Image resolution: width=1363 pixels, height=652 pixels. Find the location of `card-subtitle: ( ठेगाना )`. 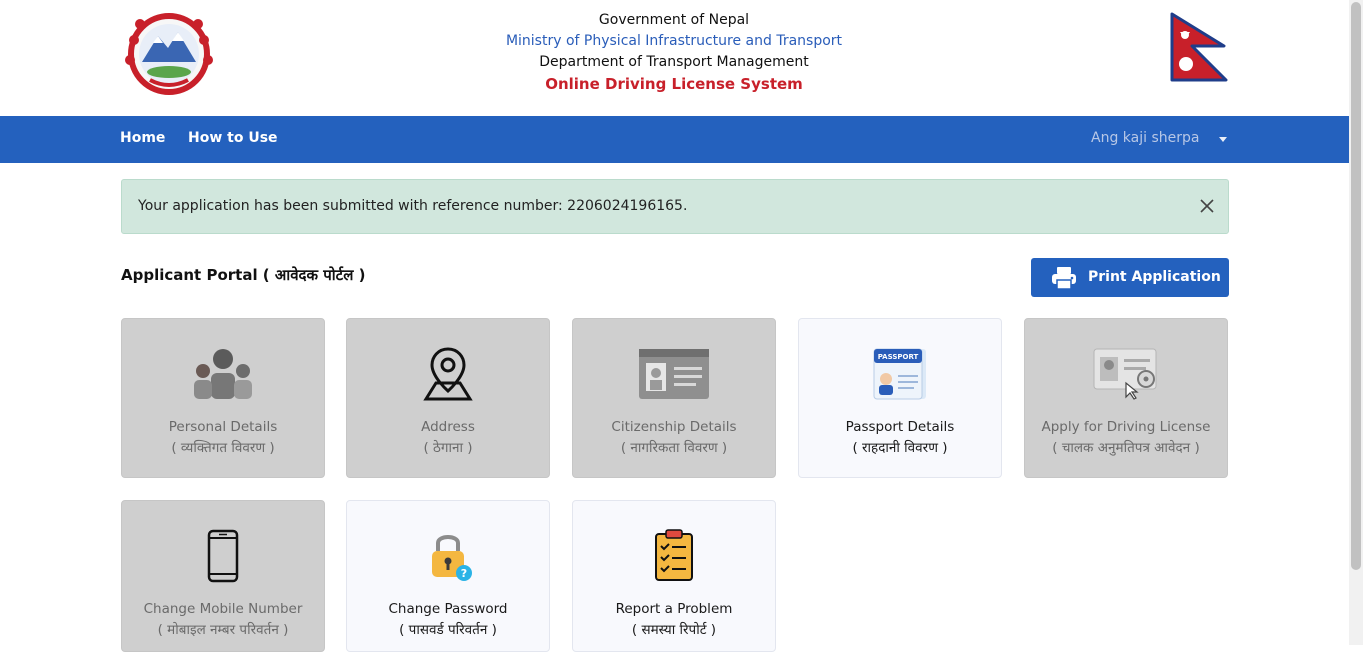

card-subtitle: ( ठेगाना ) is located at coordinates (448, 448).